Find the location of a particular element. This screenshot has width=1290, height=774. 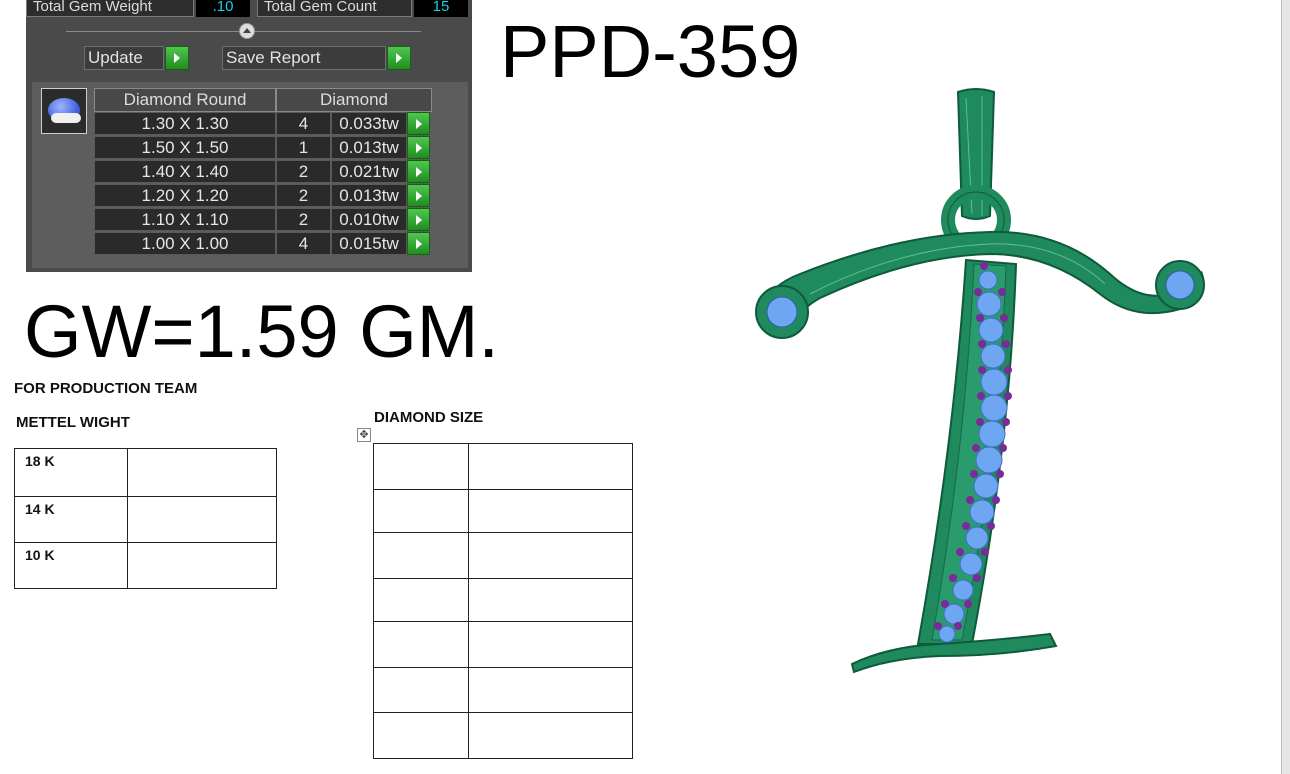

total-gem-weight-value: .10 is located at coordinates (223, 8).